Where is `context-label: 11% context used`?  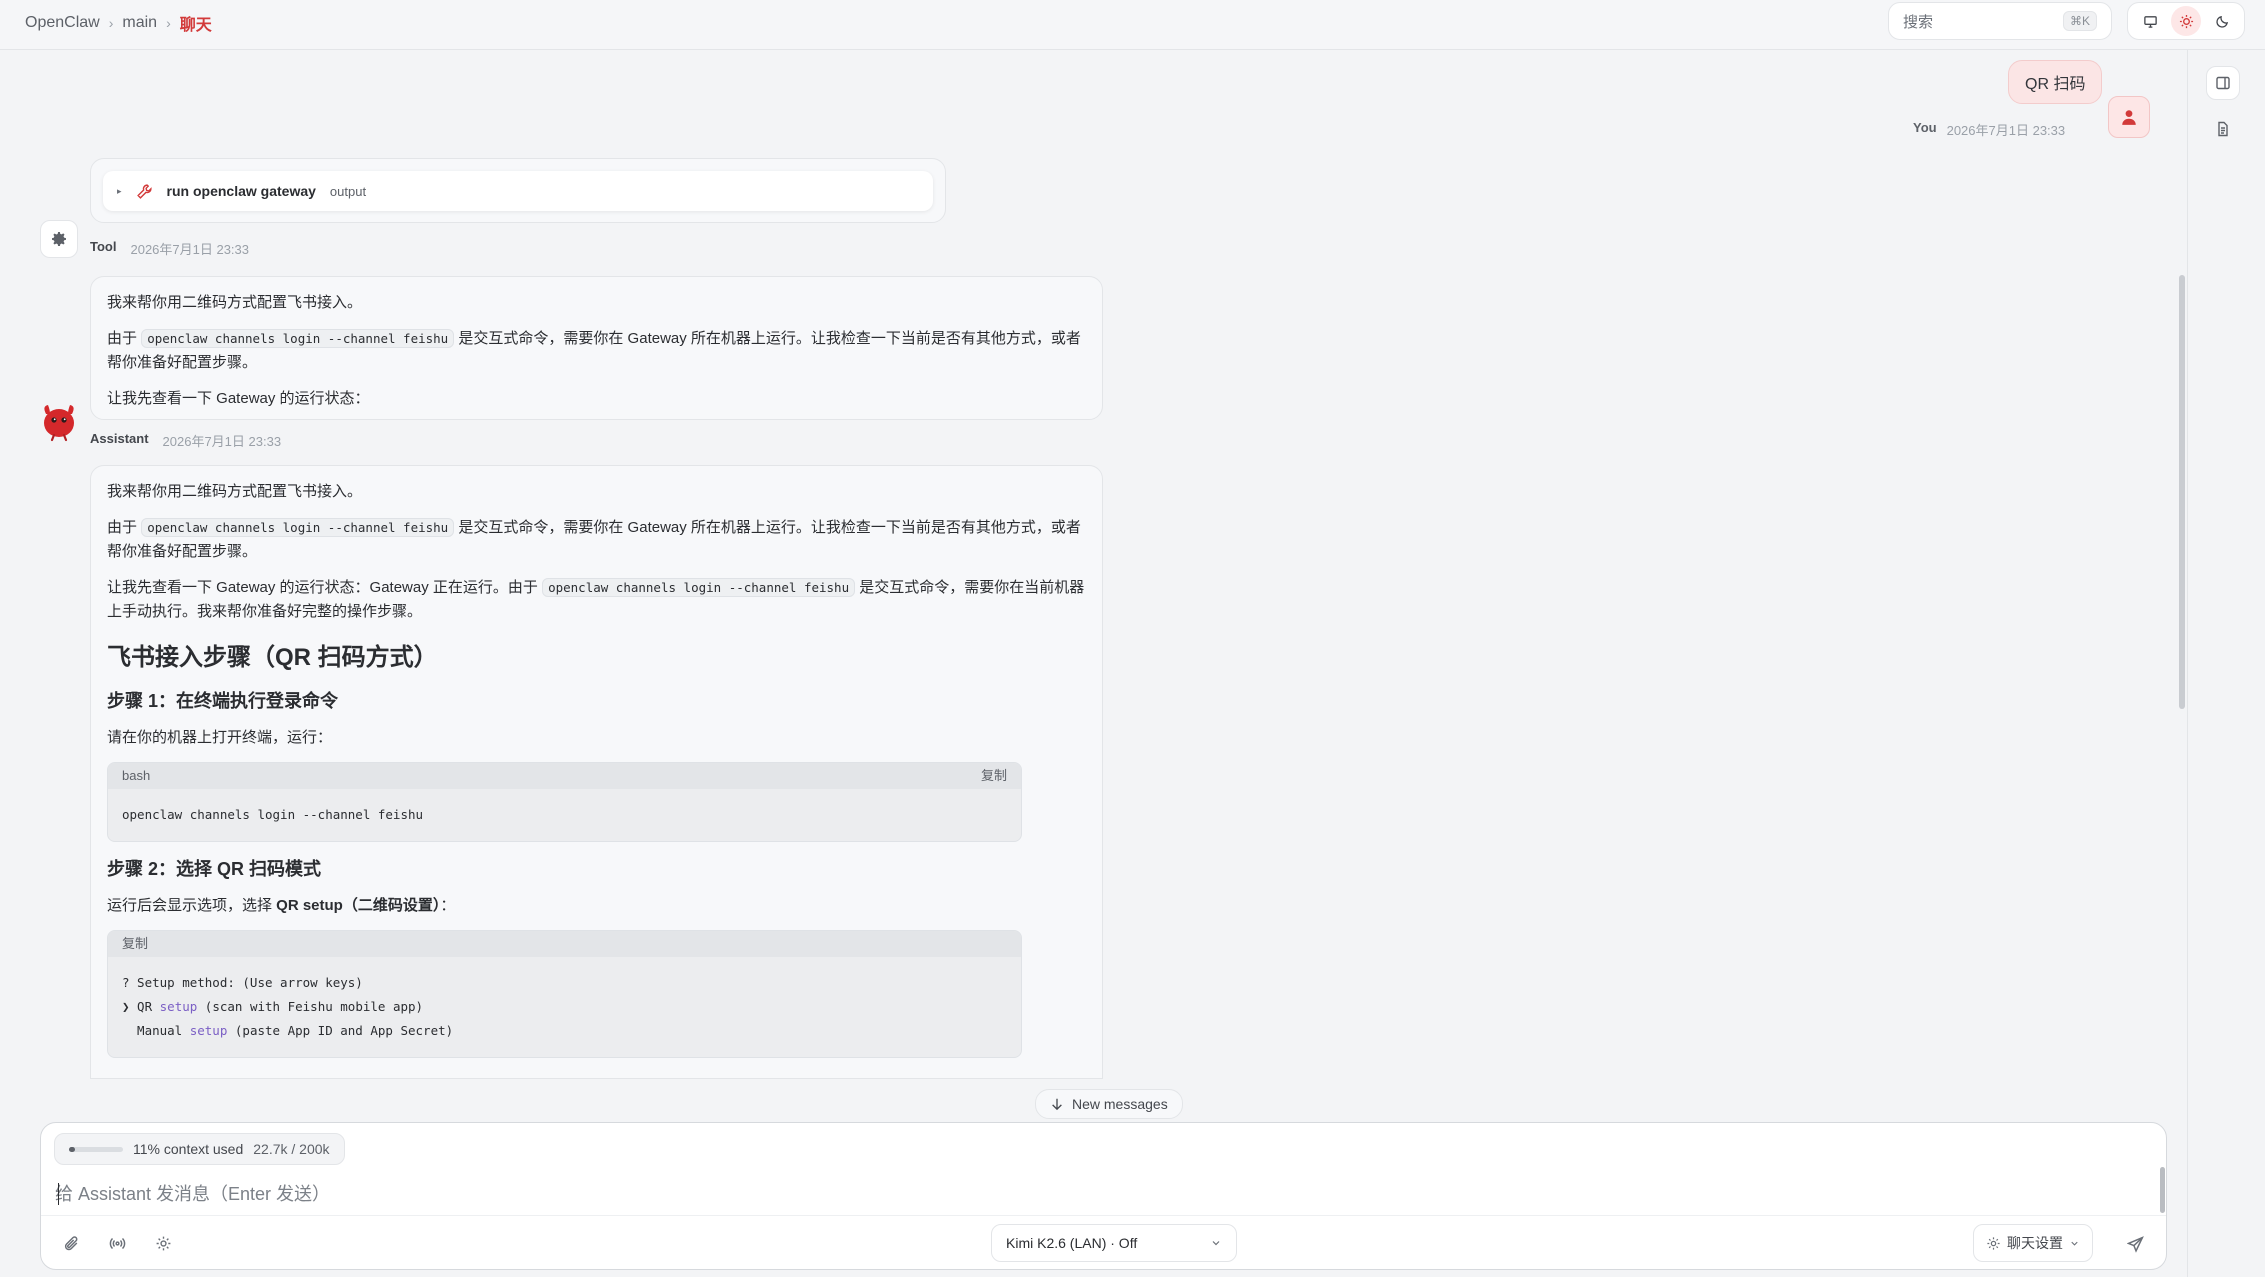
context-label: 11% context used is located at coordinates (188, 1149).